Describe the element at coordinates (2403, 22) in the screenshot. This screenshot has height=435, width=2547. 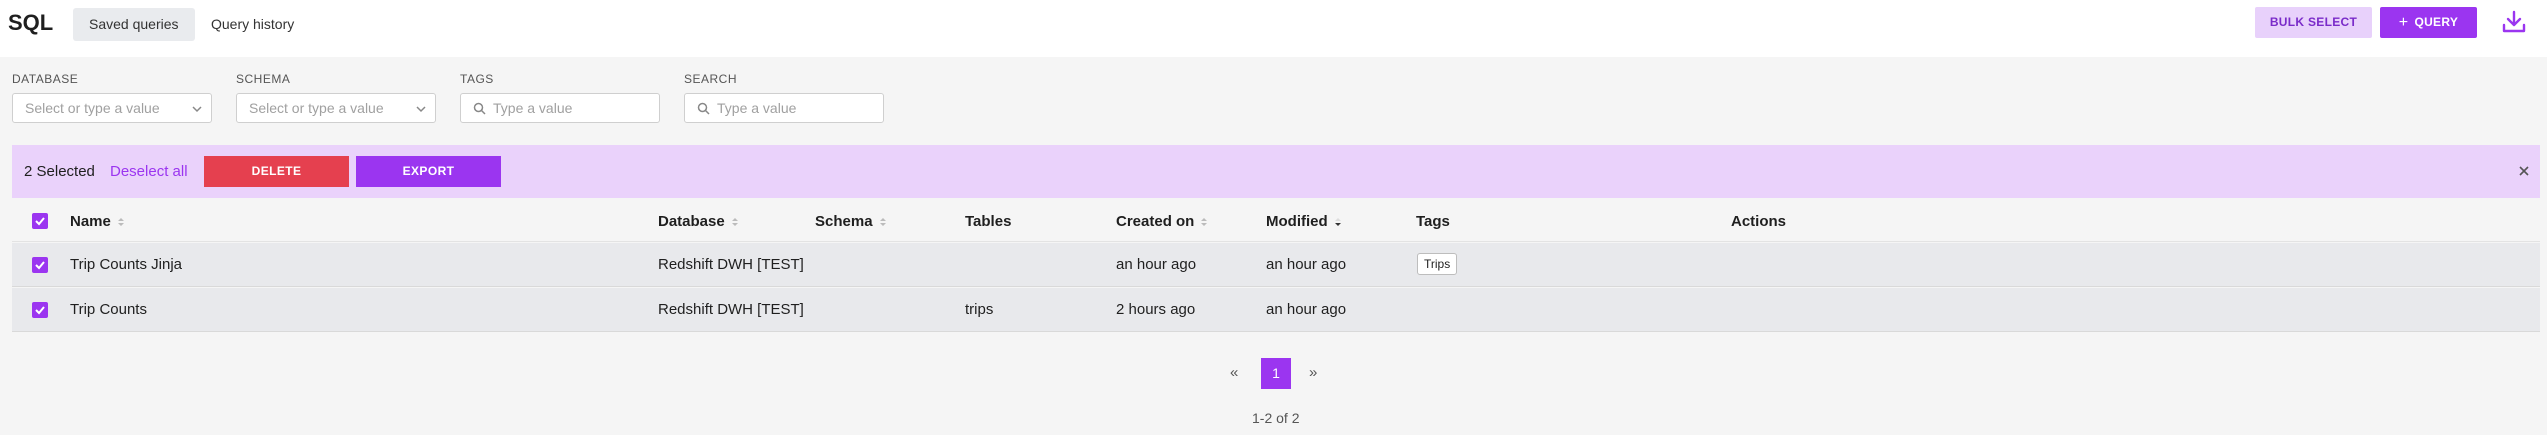
I see `plus-icon: +` at that location.